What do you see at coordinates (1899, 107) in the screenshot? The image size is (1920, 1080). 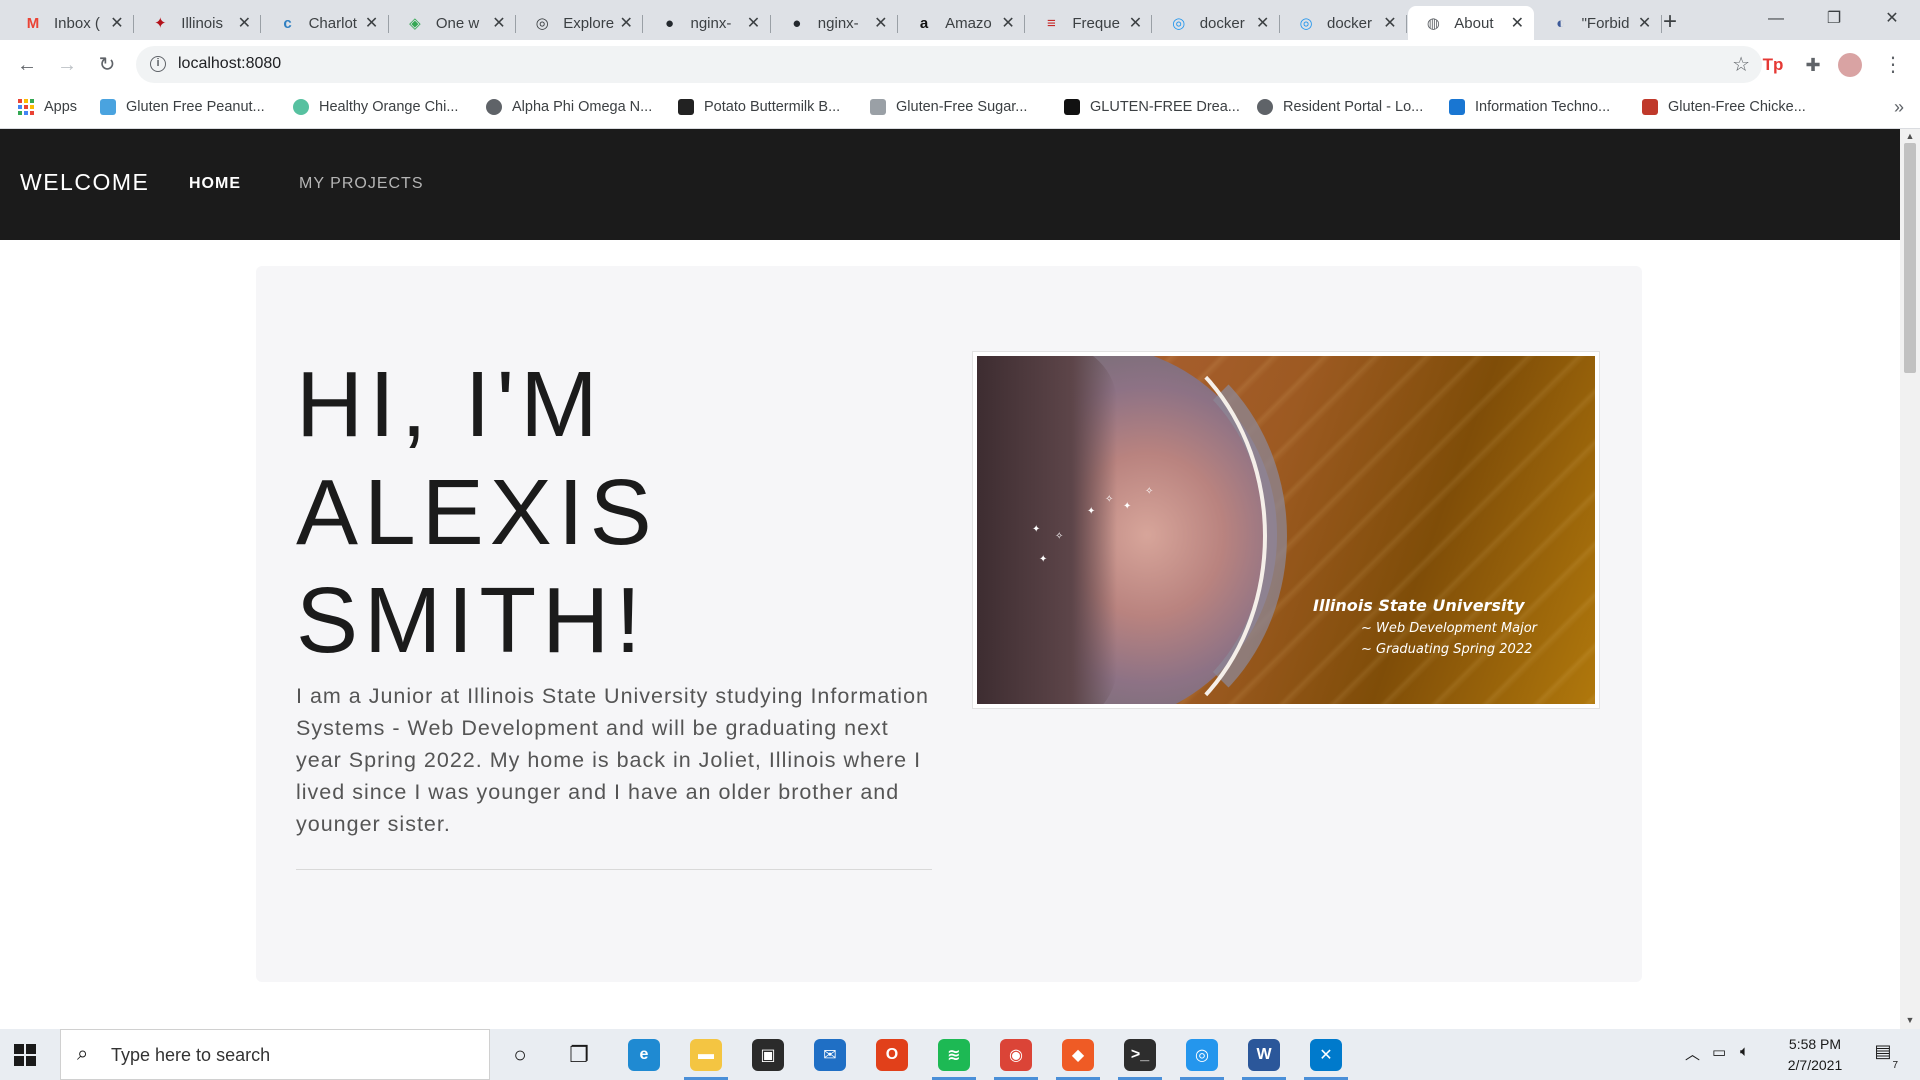 I see `more-bookmarks-icon: »` at bounding box center [1899, 107].